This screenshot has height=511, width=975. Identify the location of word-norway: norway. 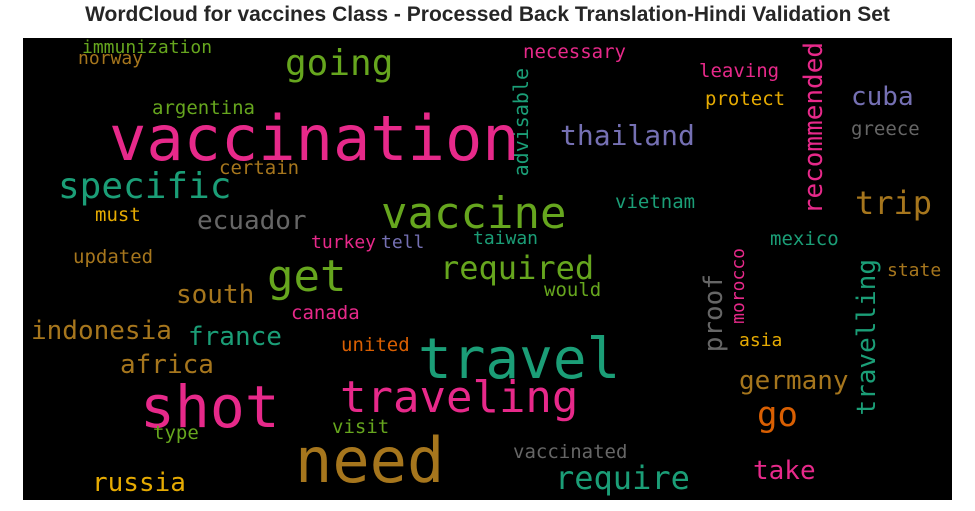
(111, 58).